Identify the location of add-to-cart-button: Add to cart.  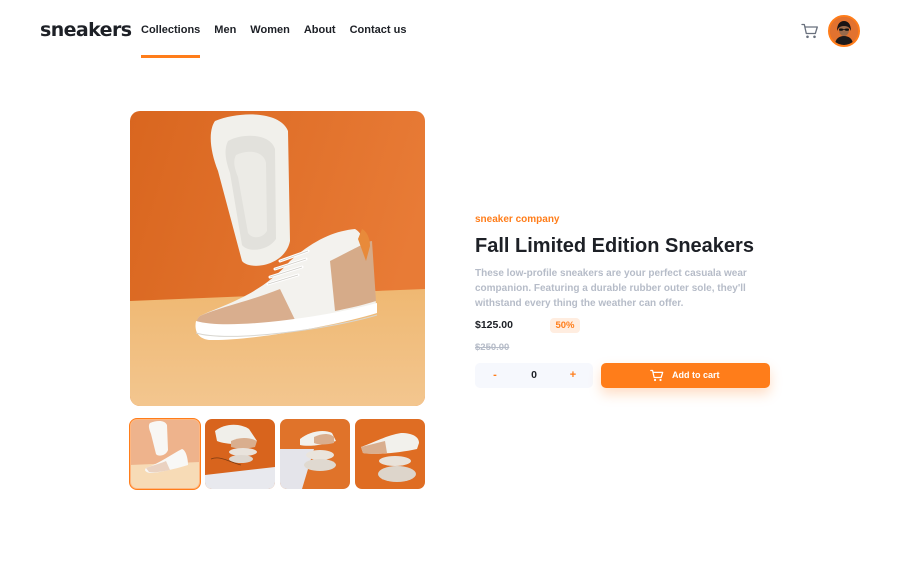
(685, 375).